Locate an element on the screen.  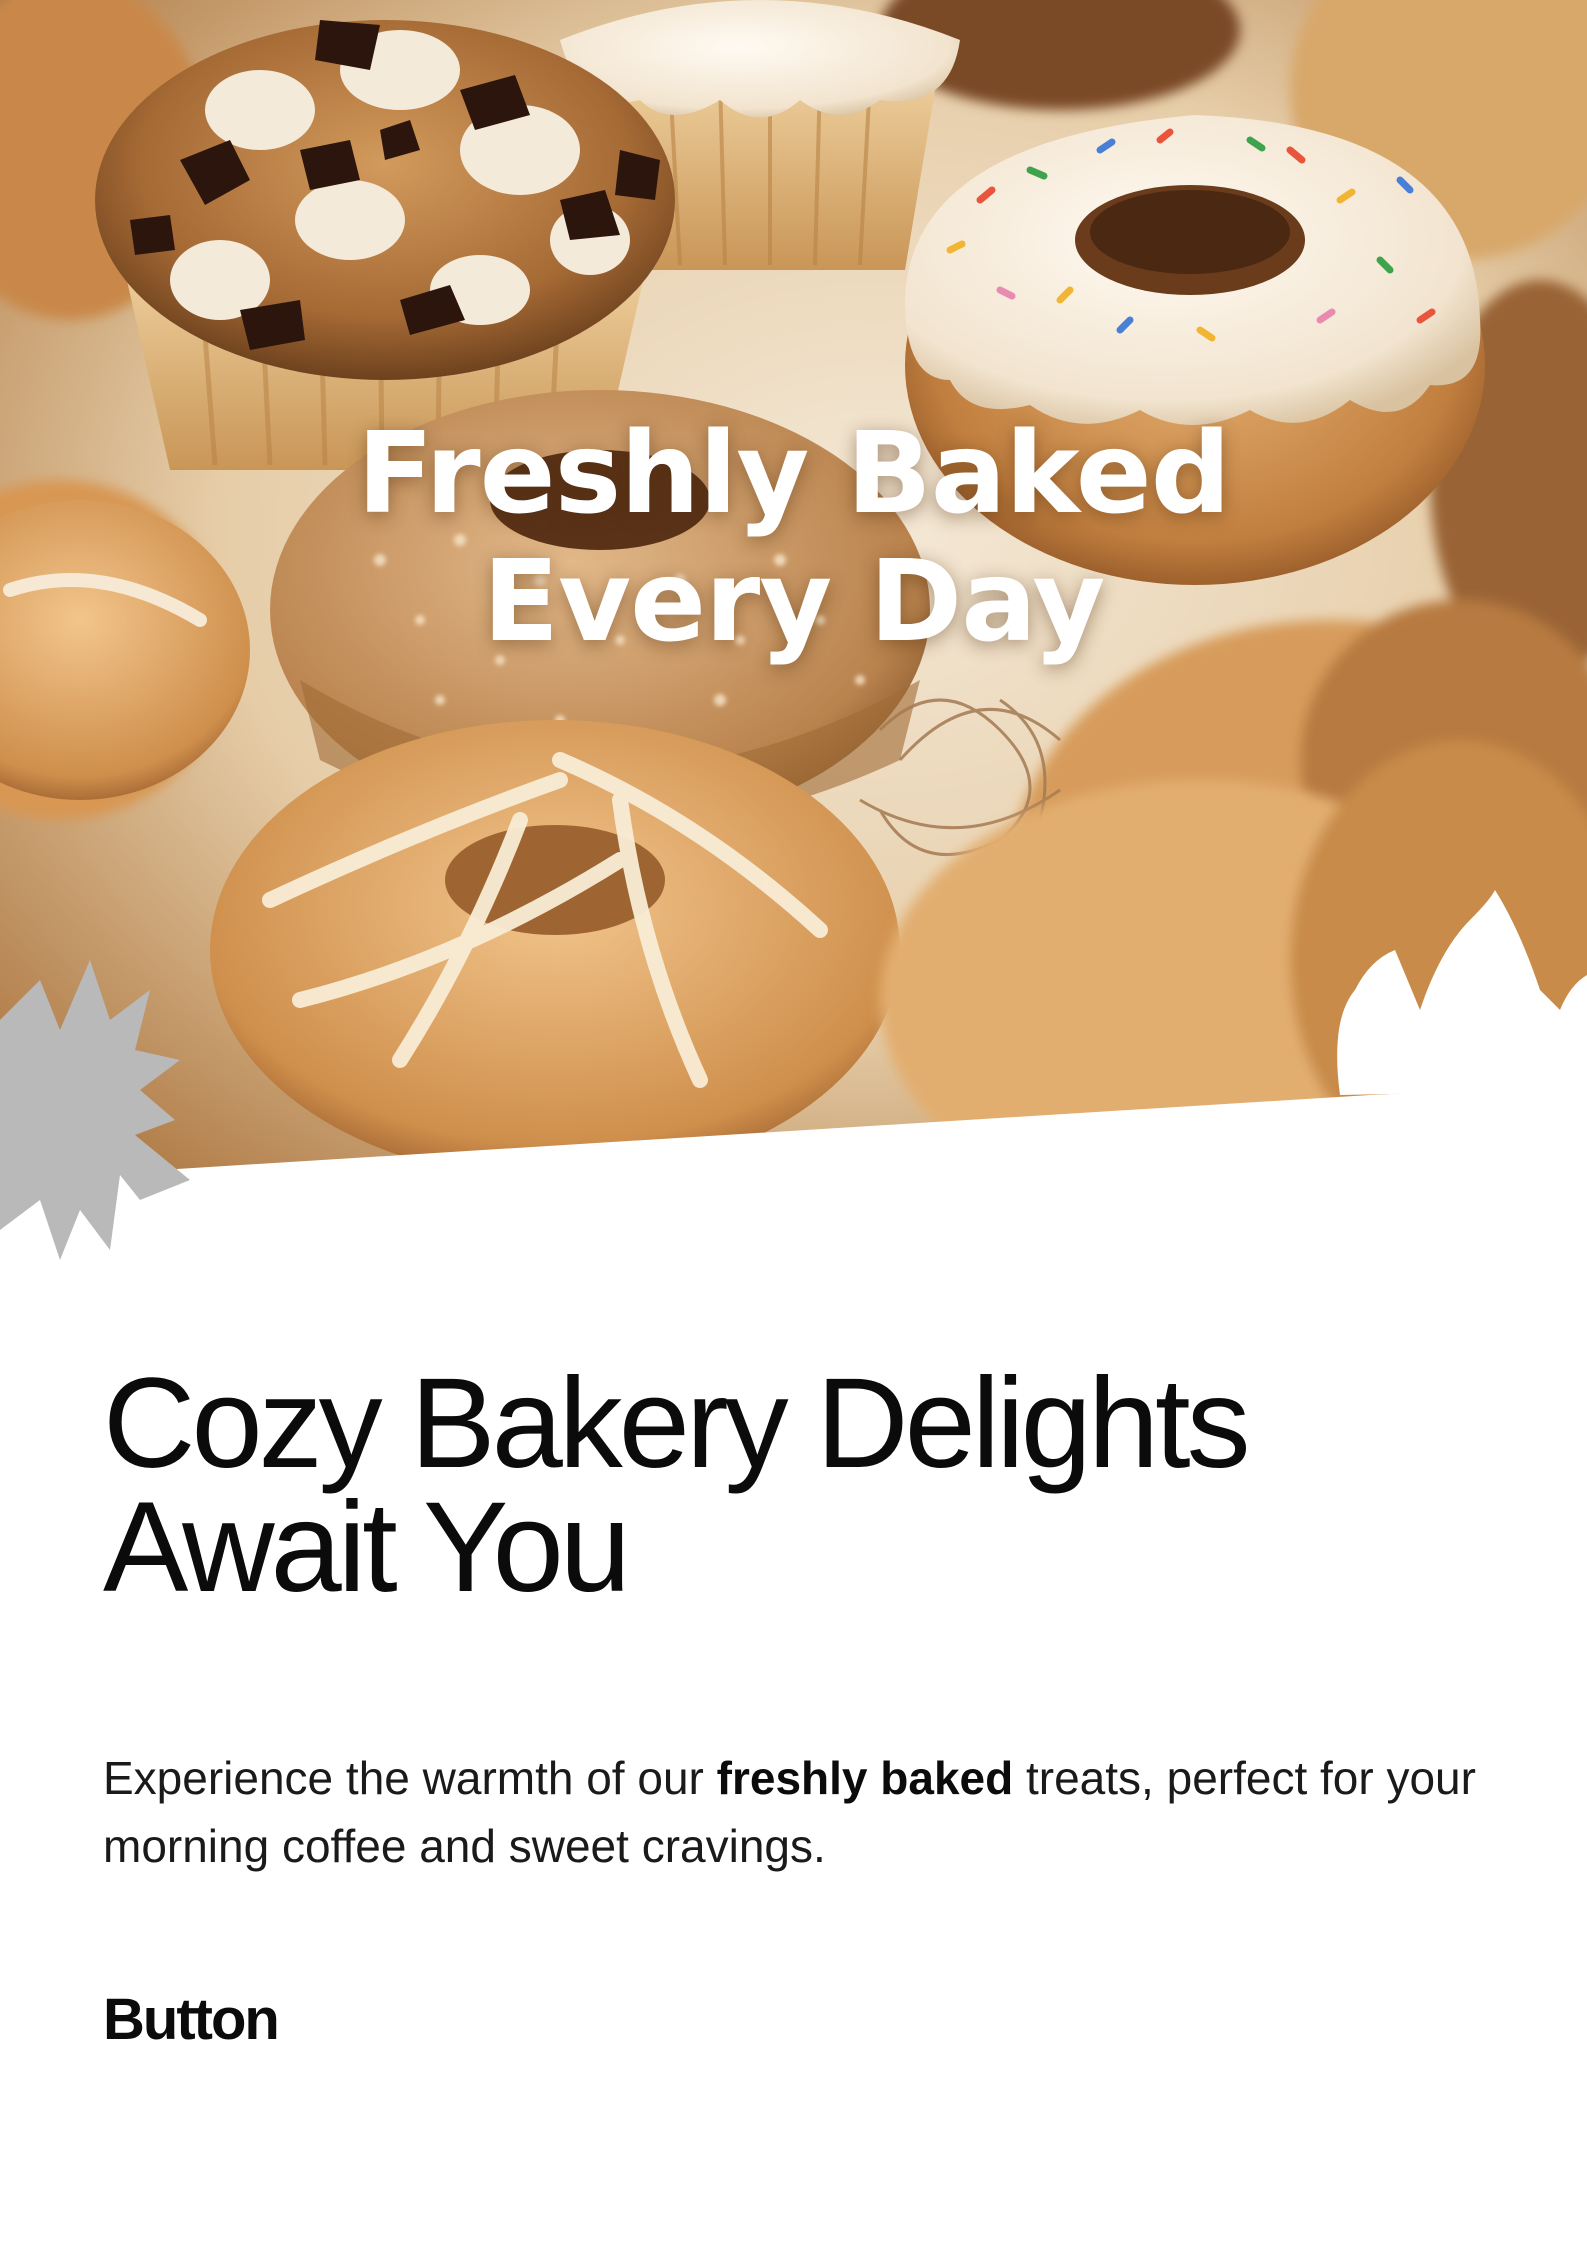
splash-shape is located at coordinates (95, 1110).